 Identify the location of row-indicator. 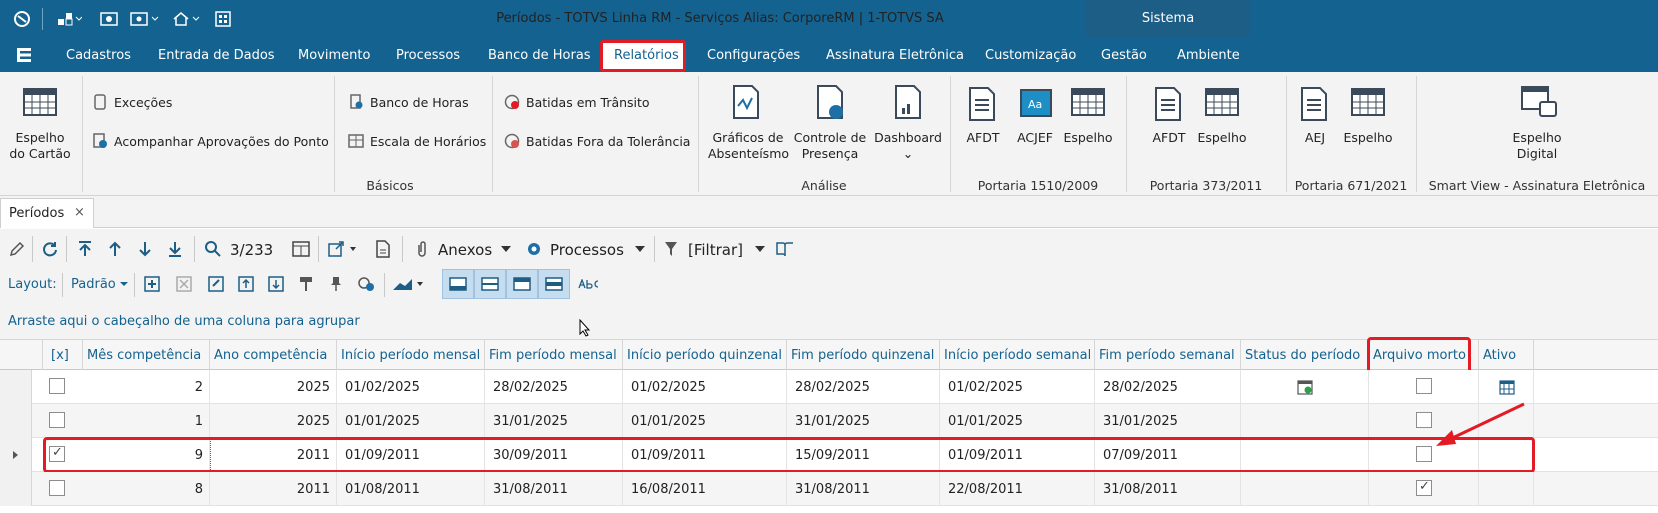
(16, 421).